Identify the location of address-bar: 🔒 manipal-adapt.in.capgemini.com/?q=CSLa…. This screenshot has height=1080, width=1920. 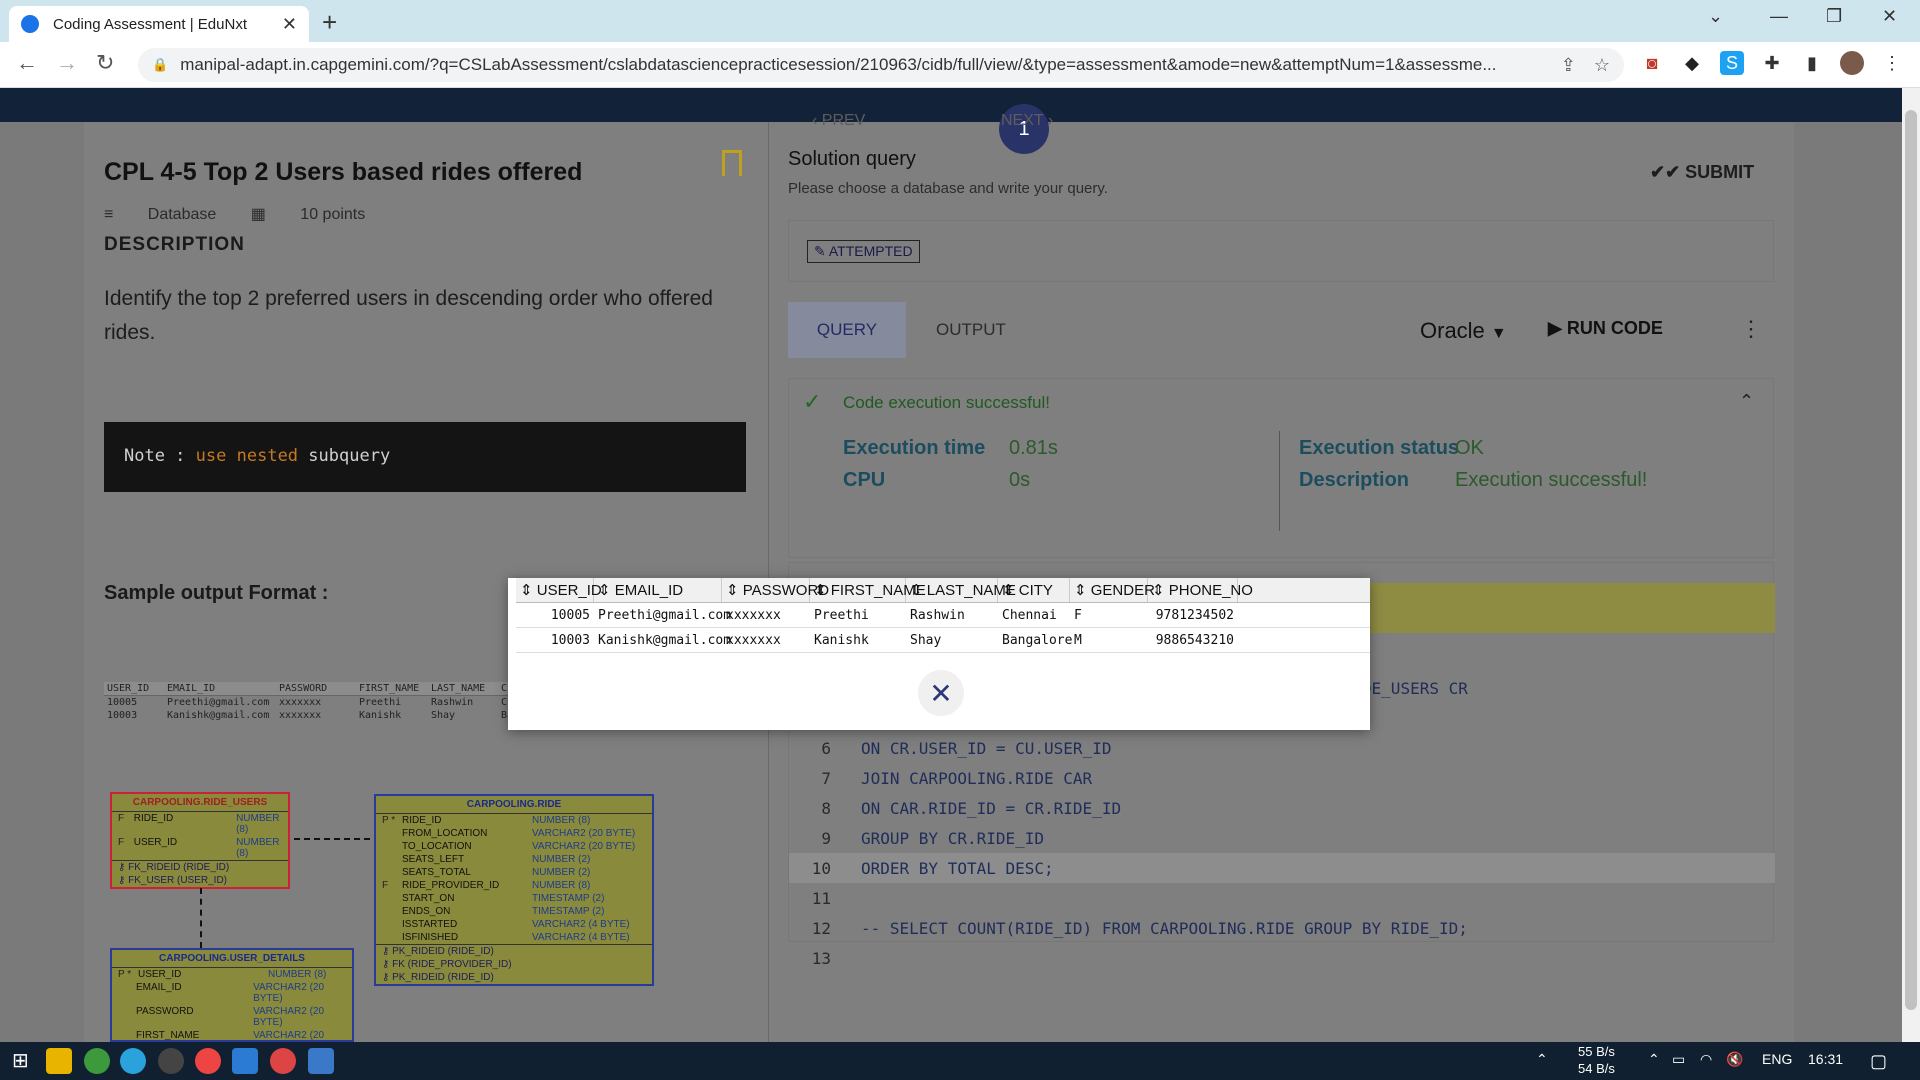
(881, 65).